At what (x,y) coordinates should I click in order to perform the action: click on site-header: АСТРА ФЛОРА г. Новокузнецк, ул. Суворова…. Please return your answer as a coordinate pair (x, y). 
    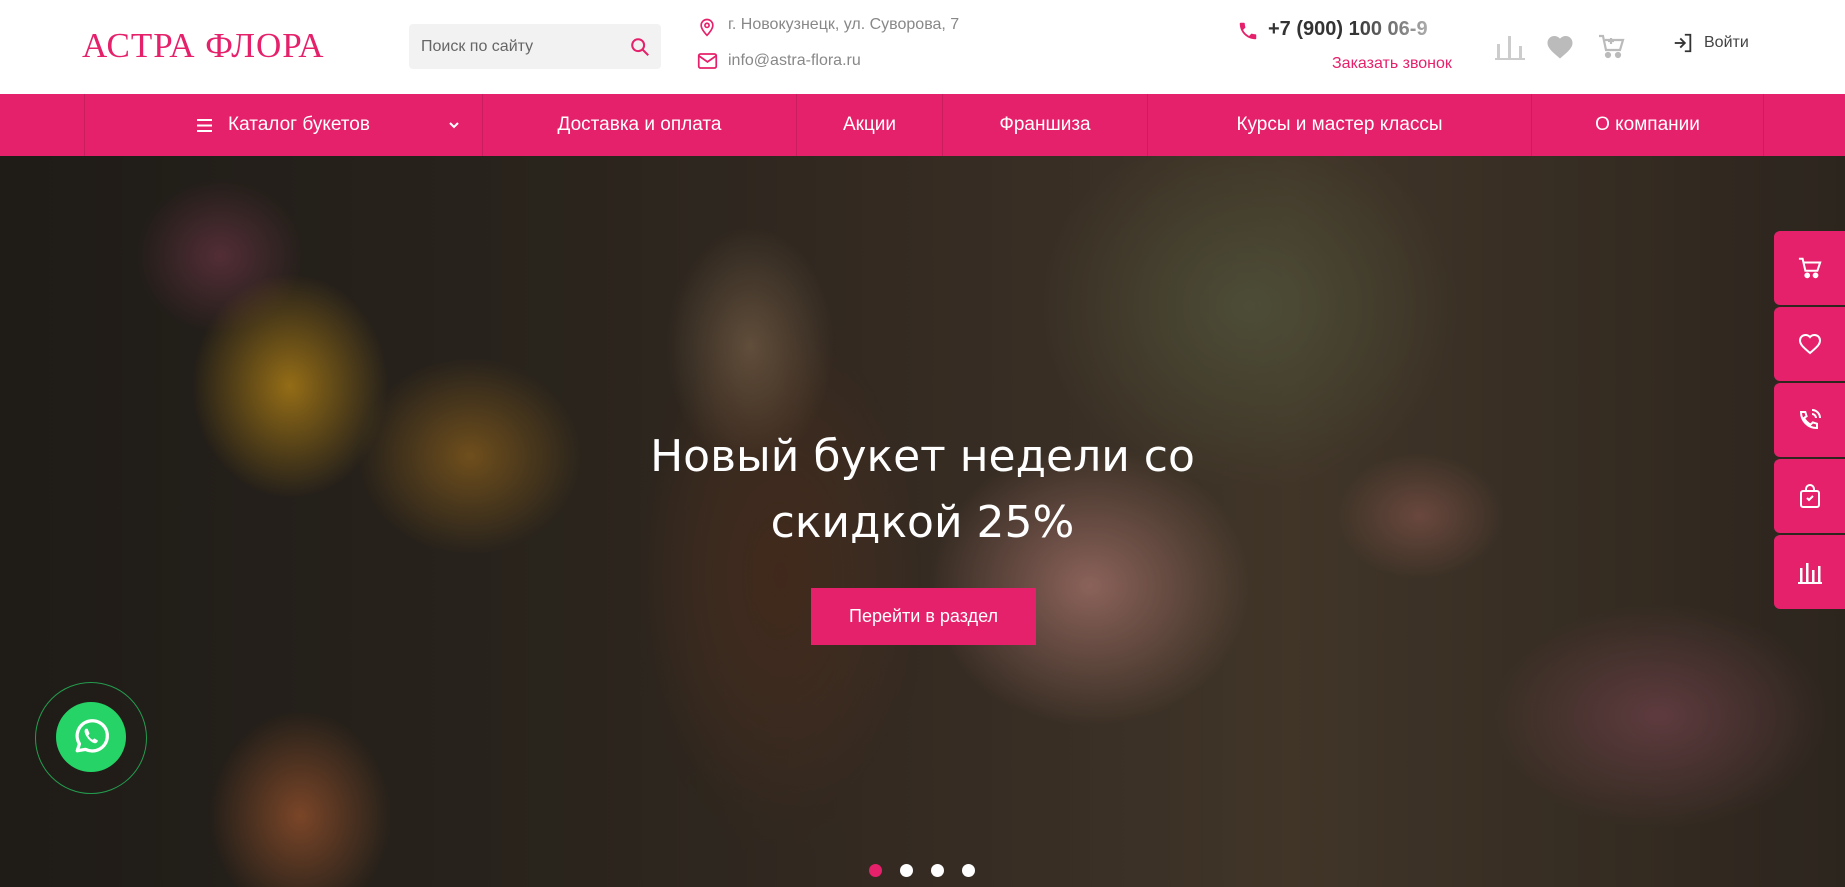
    Looking at the image, I should click on (922, 47).